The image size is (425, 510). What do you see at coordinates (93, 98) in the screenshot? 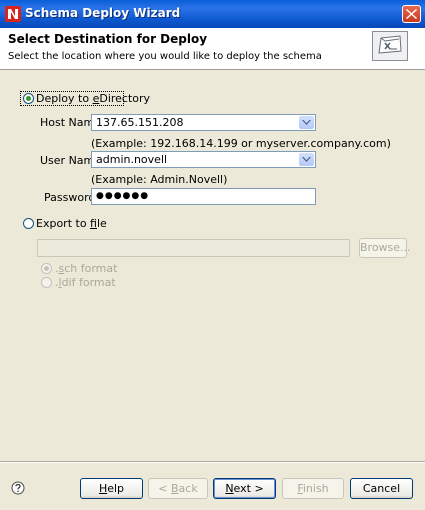
I see `deploy-edirectory-label: Deploy to eDirectory` at bounding box center [93, 98].